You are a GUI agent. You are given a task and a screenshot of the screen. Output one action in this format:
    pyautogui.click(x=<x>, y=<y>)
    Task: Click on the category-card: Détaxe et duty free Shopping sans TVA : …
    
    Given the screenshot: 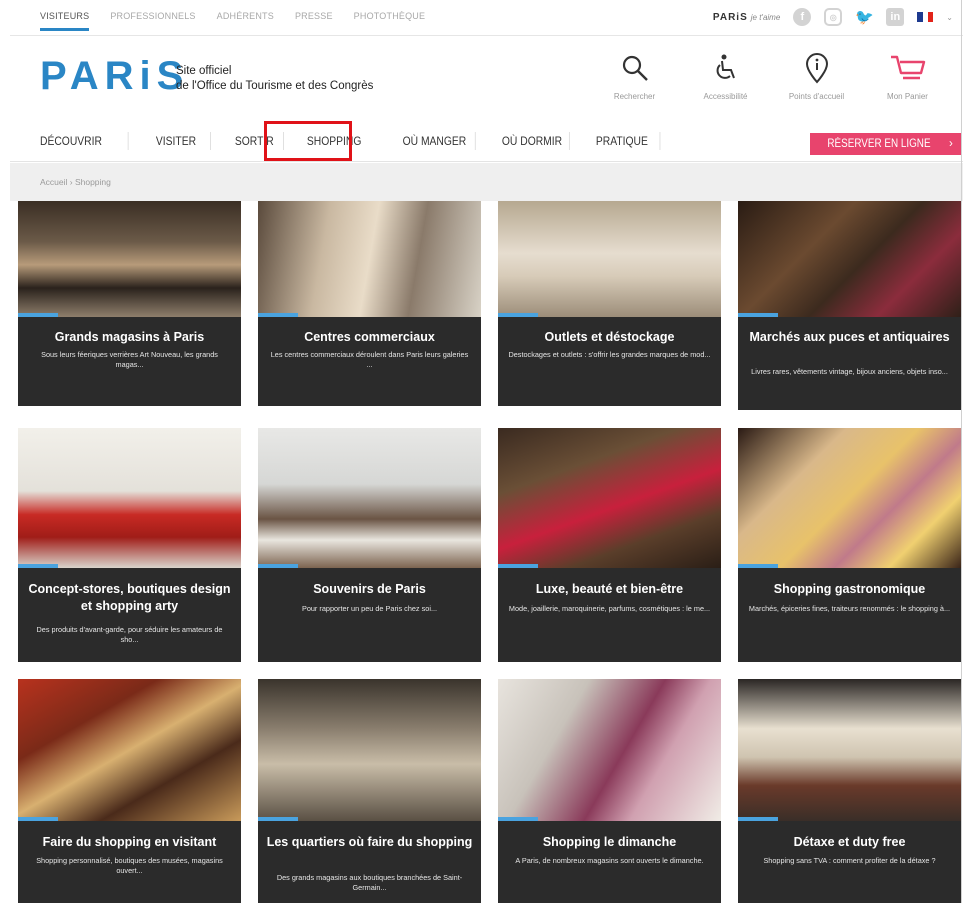 What is the action you would take?
    pyautogui.click(x=849, y=791)
    